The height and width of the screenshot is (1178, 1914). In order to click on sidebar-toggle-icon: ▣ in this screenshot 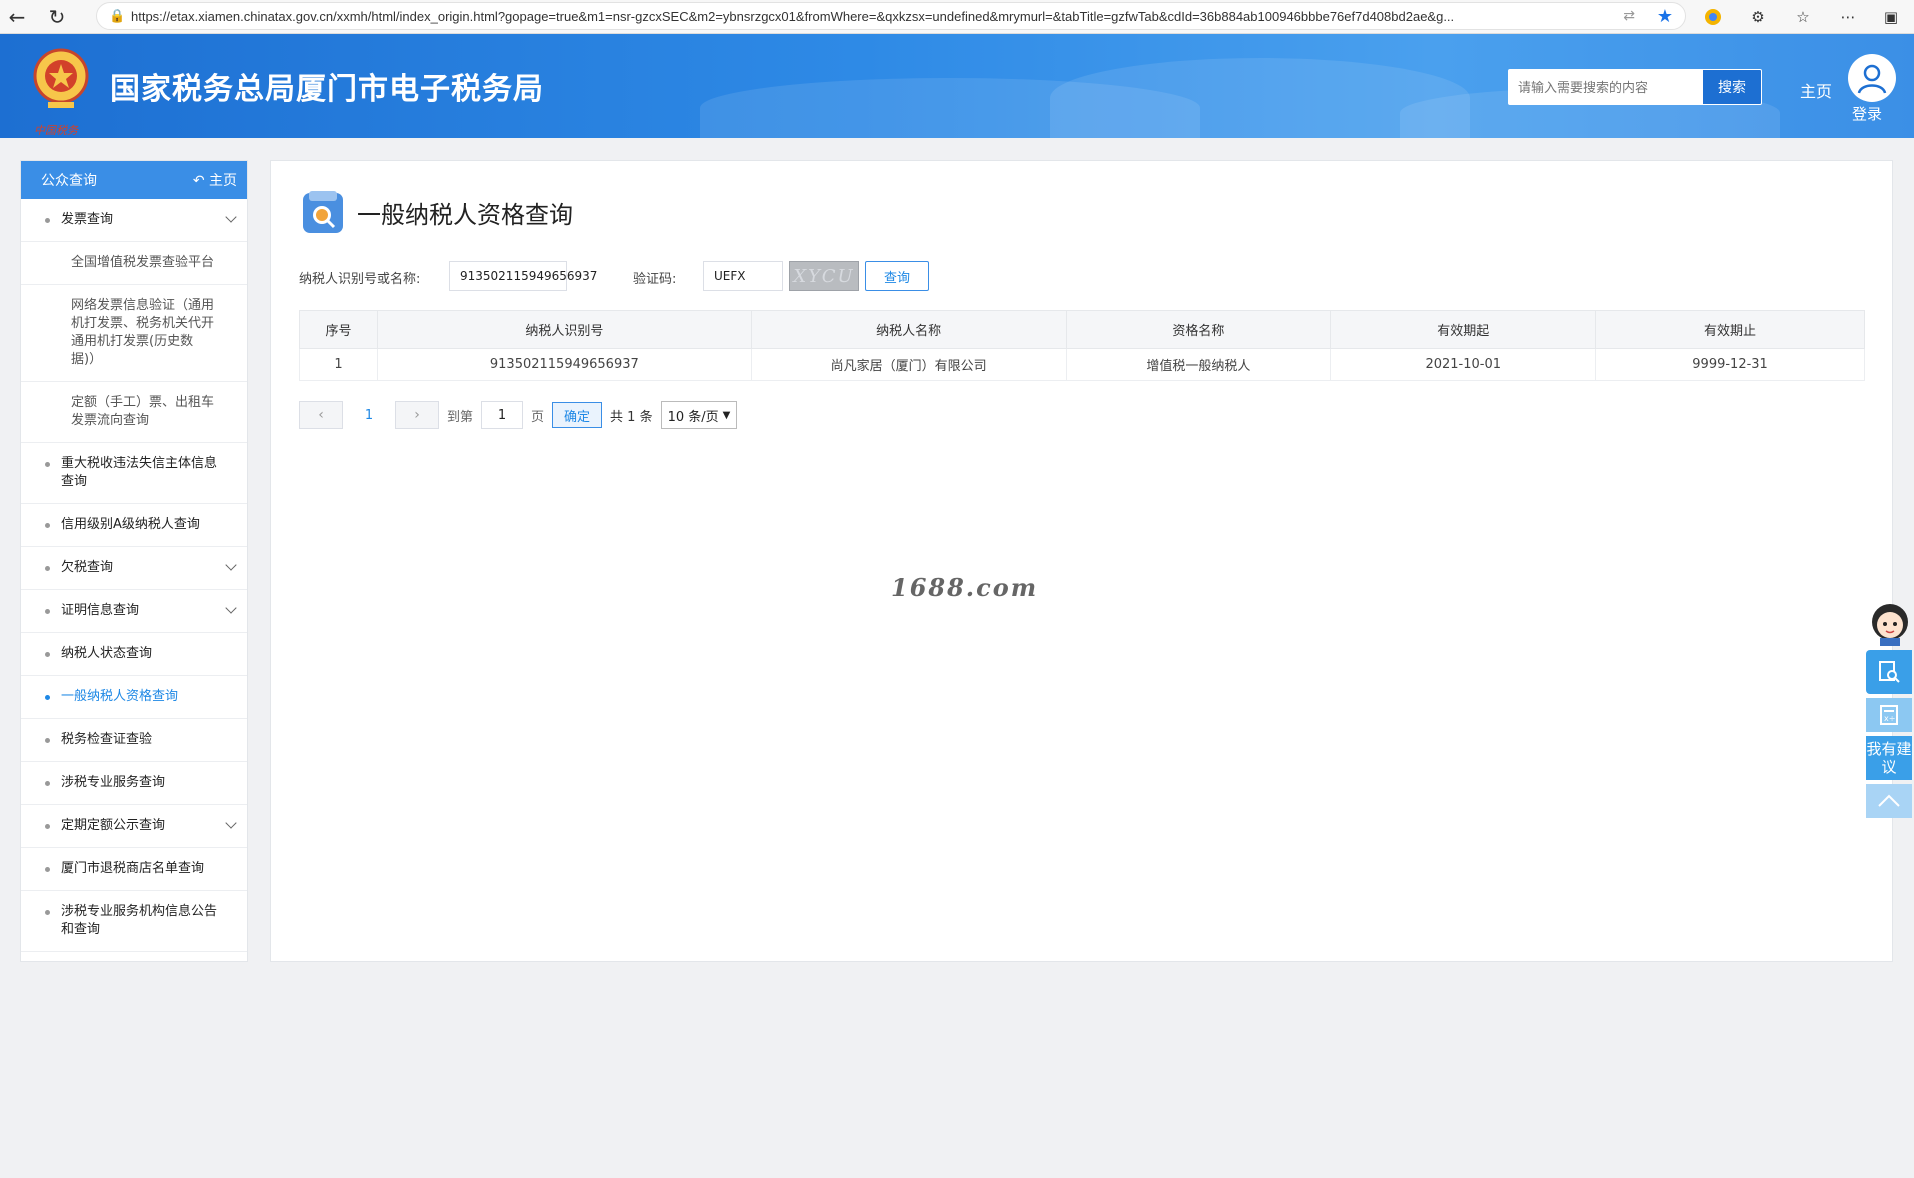, I will do `click(1891, 17)`.